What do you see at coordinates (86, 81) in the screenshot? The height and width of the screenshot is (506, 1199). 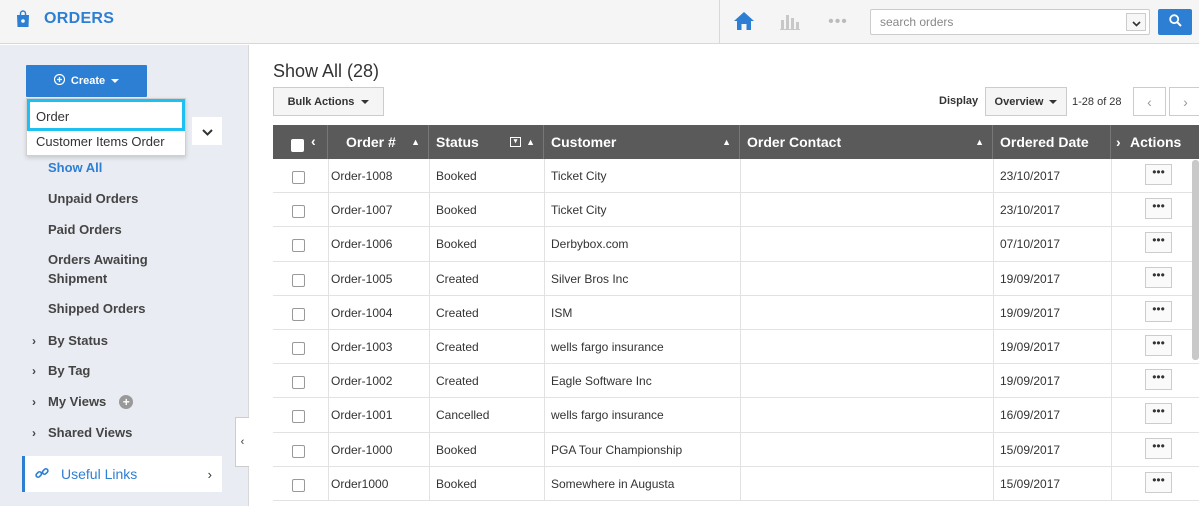 I see `create-button: Create` at bounding box center [86, 81].